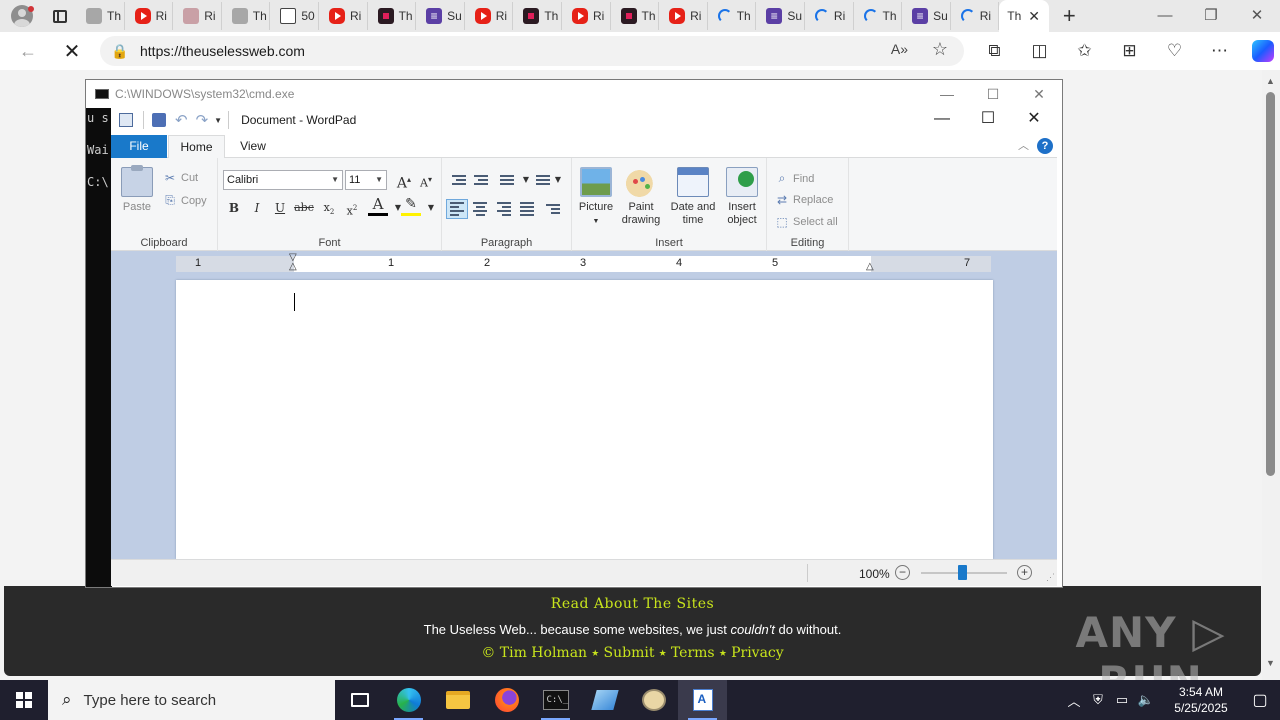 This screenshot has width=1280, height=720. Describe the element at coordinates (1034, 119) in the screenshot. I see `wordpad-close-button: ✕` at that location.